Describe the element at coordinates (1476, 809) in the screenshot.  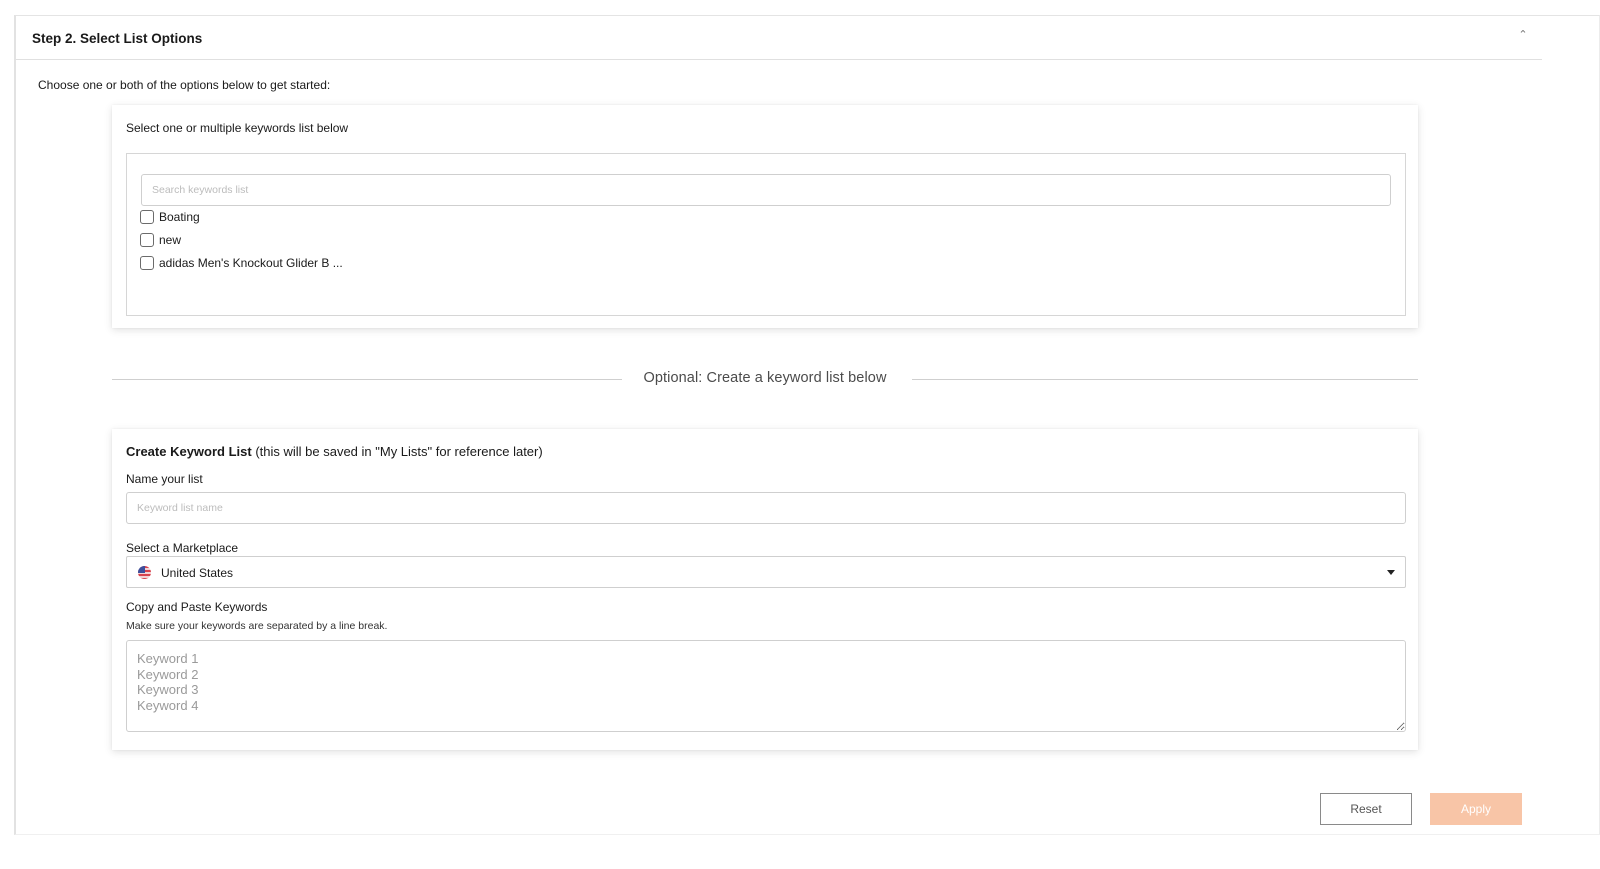
I see `apply-button: Apply` at that location.